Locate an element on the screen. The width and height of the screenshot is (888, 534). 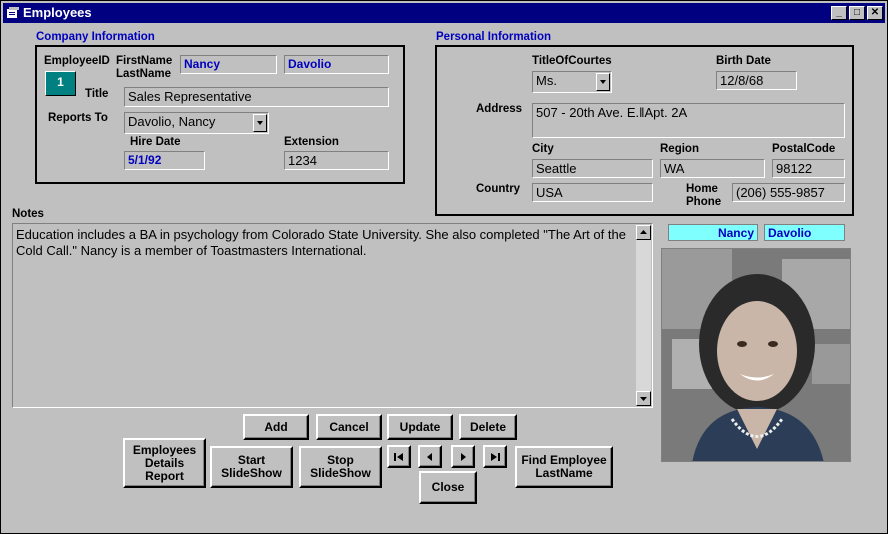
last-record-icon is located at coordinates (495, 456).